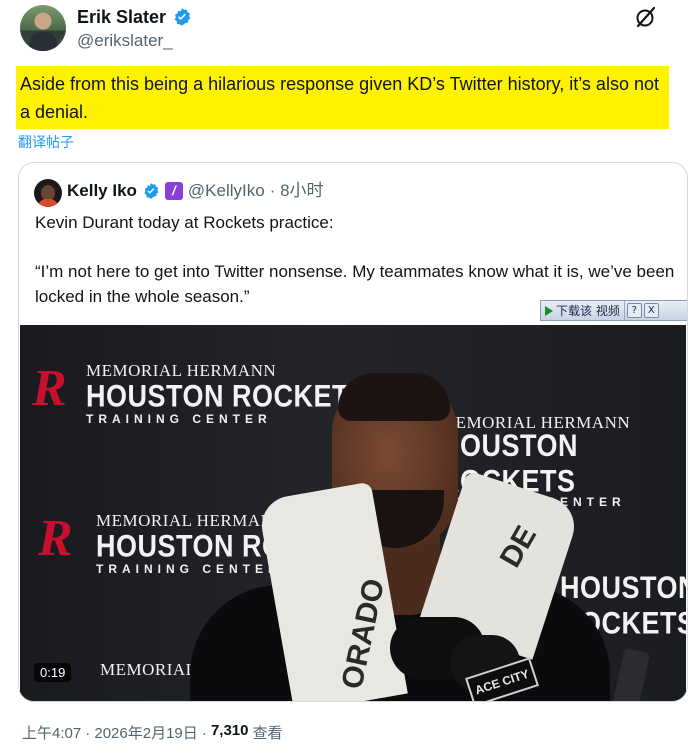 This screenshot has height=753, width=700. I want to click on author-name-row: Erik Slater, so click(134, 17).